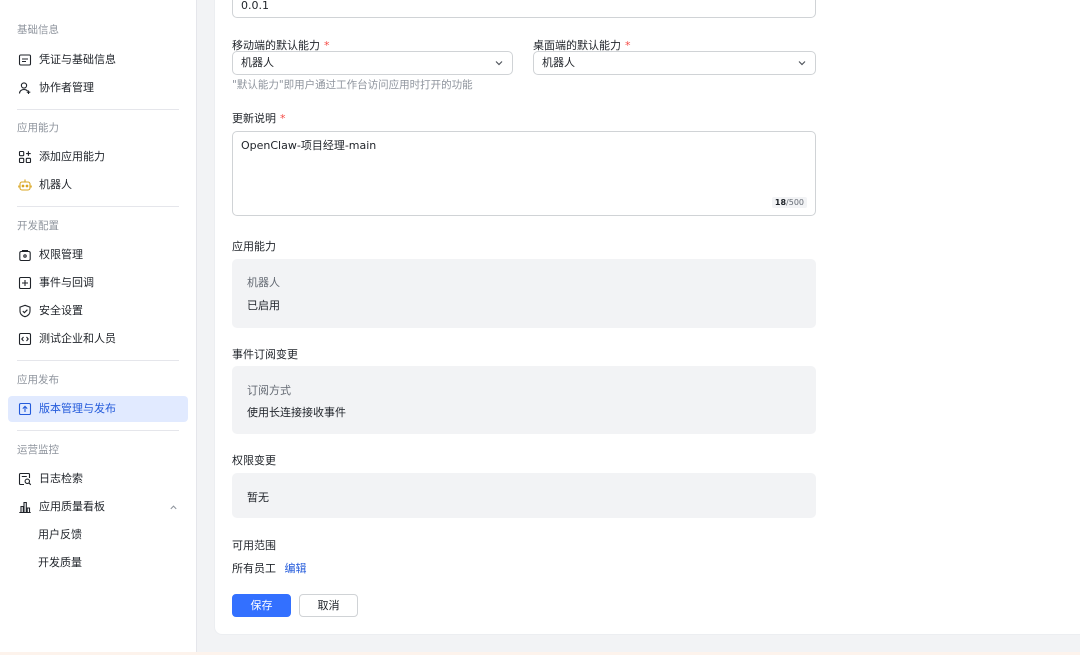 The width and height of the screenshot is (1080, 655). I want to click on event-section-title: 事件订阅变更, so click(265, 354).